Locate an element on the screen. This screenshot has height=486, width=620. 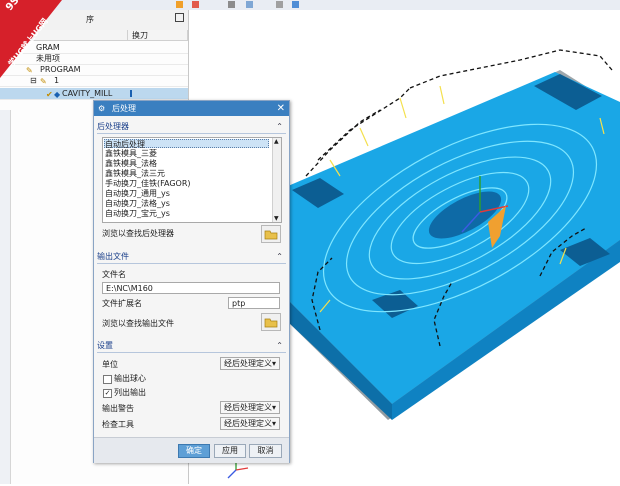
scroll-down-icon: ▼ is located at coordinates (276, 218).